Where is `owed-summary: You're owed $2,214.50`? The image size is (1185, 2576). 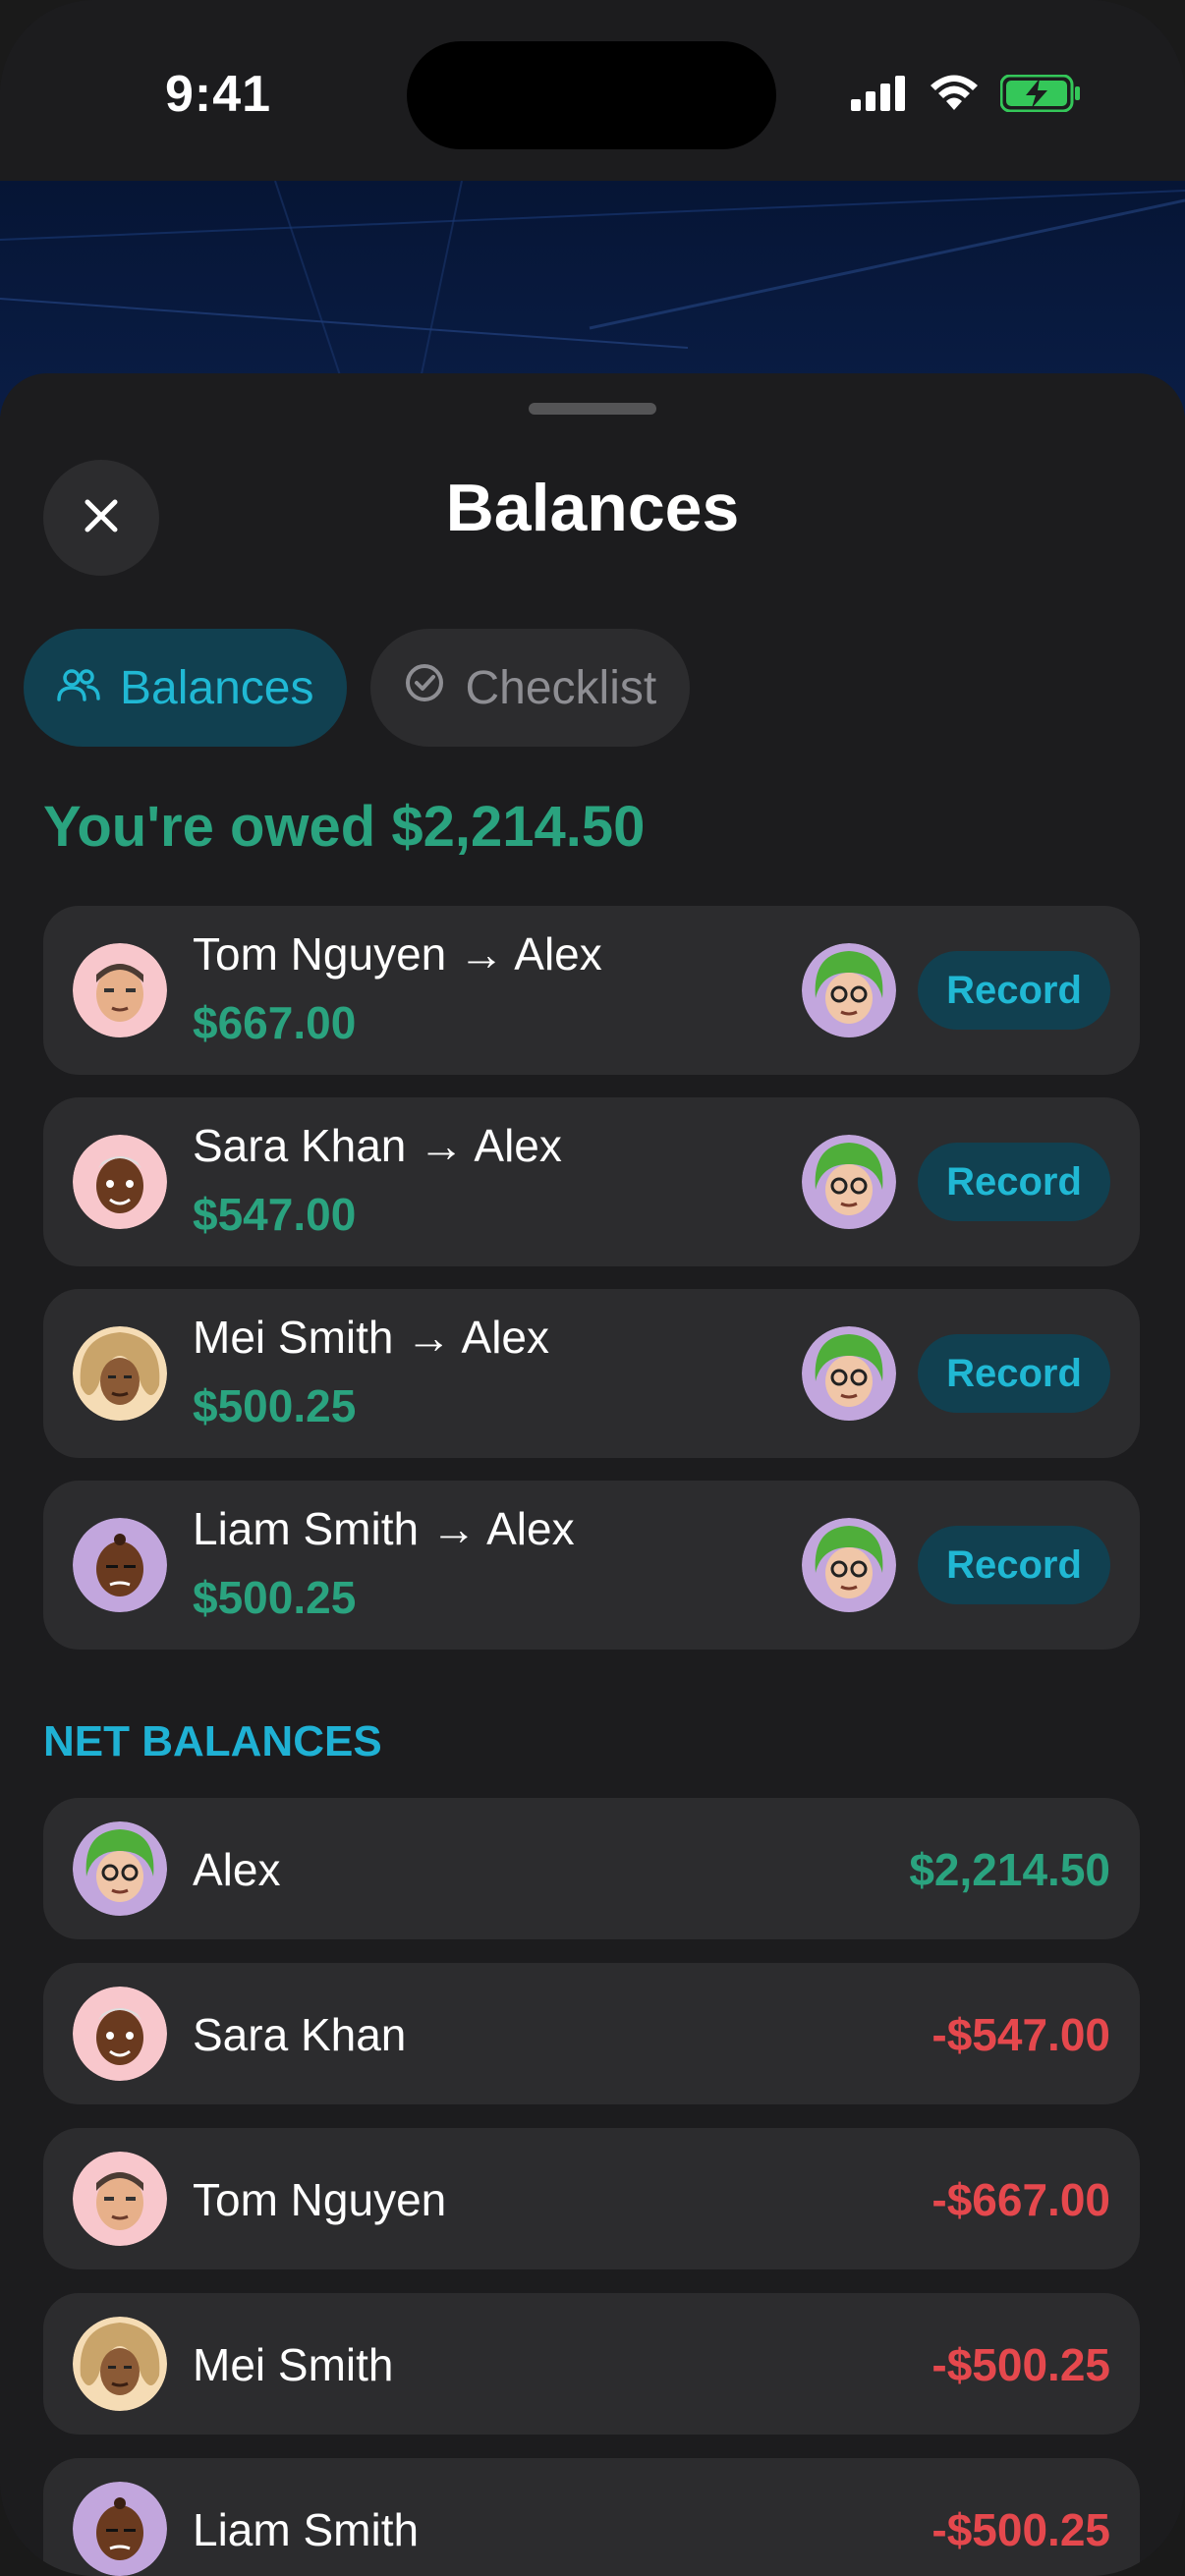 owed-summary: You're owed $2,214.50 is located at coordinates (345, 827).